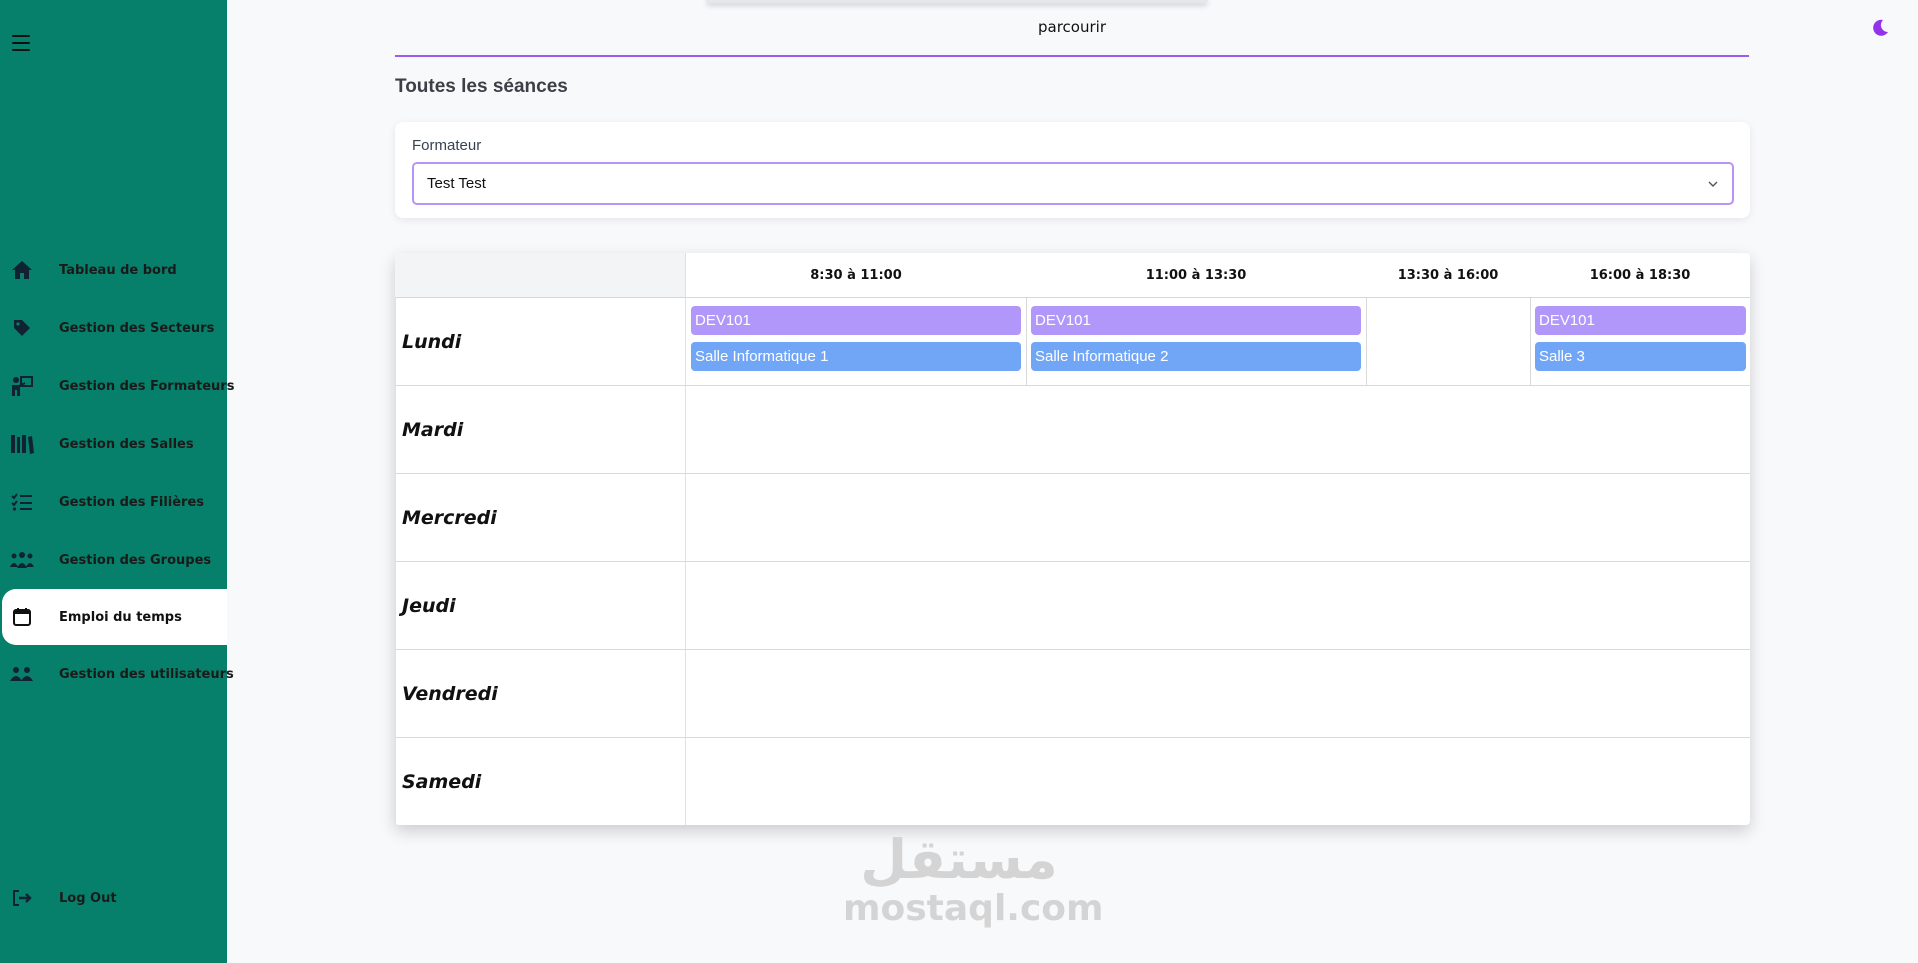 This screenshot has height=963, width=1918. Describe the element at coordinates (1073, 183) in the screenshot. I see `trainer-select: Test Test` at that location.